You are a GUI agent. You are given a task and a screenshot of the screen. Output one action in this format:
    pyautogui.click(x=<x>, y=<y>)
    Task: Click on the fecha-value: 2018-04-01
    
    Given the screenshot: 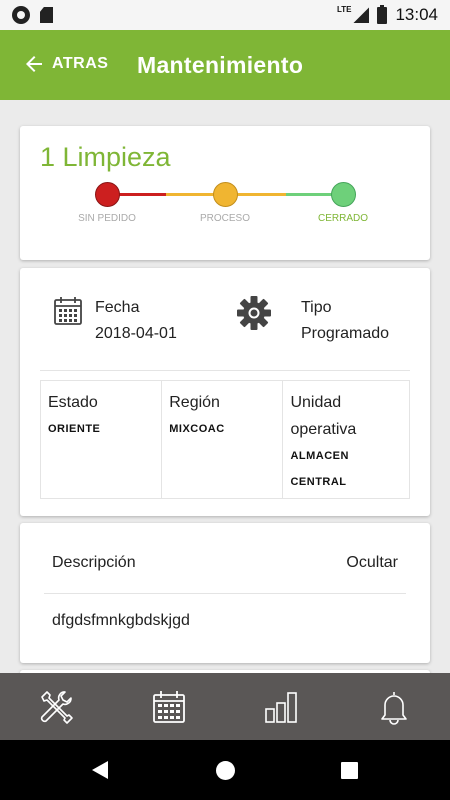 What is the action you would take?
    pyautogui.click(x=136, y=333)
    